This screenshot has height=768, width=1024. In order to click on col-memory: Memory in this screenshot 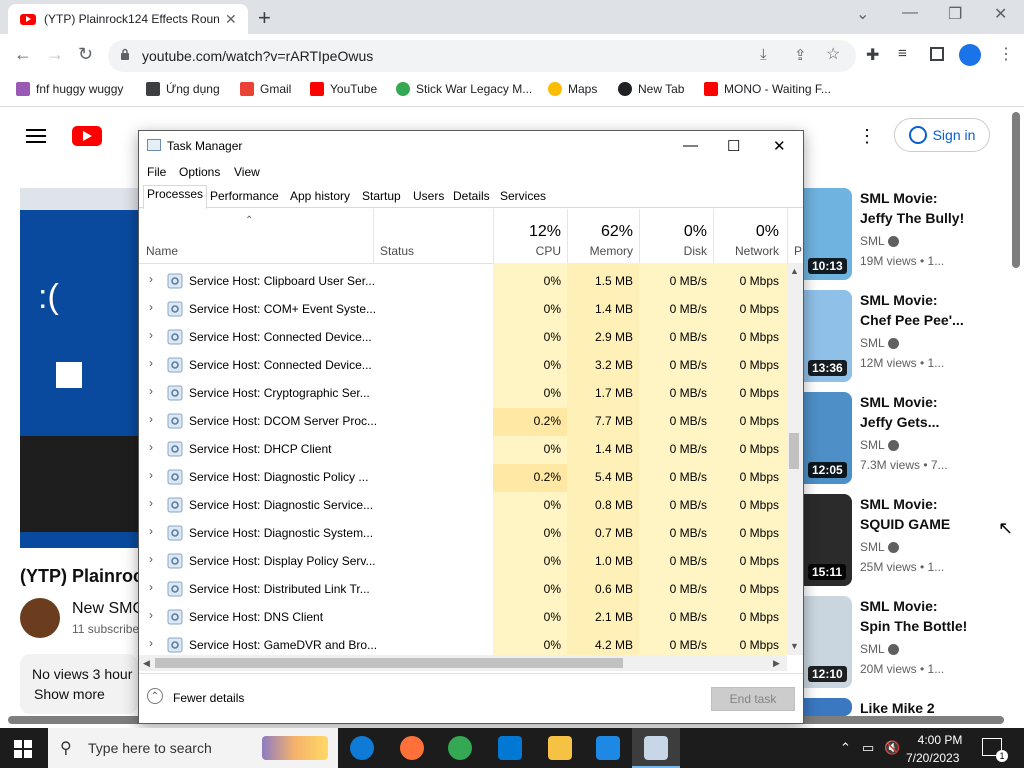, I will do `click(604, 251)`.